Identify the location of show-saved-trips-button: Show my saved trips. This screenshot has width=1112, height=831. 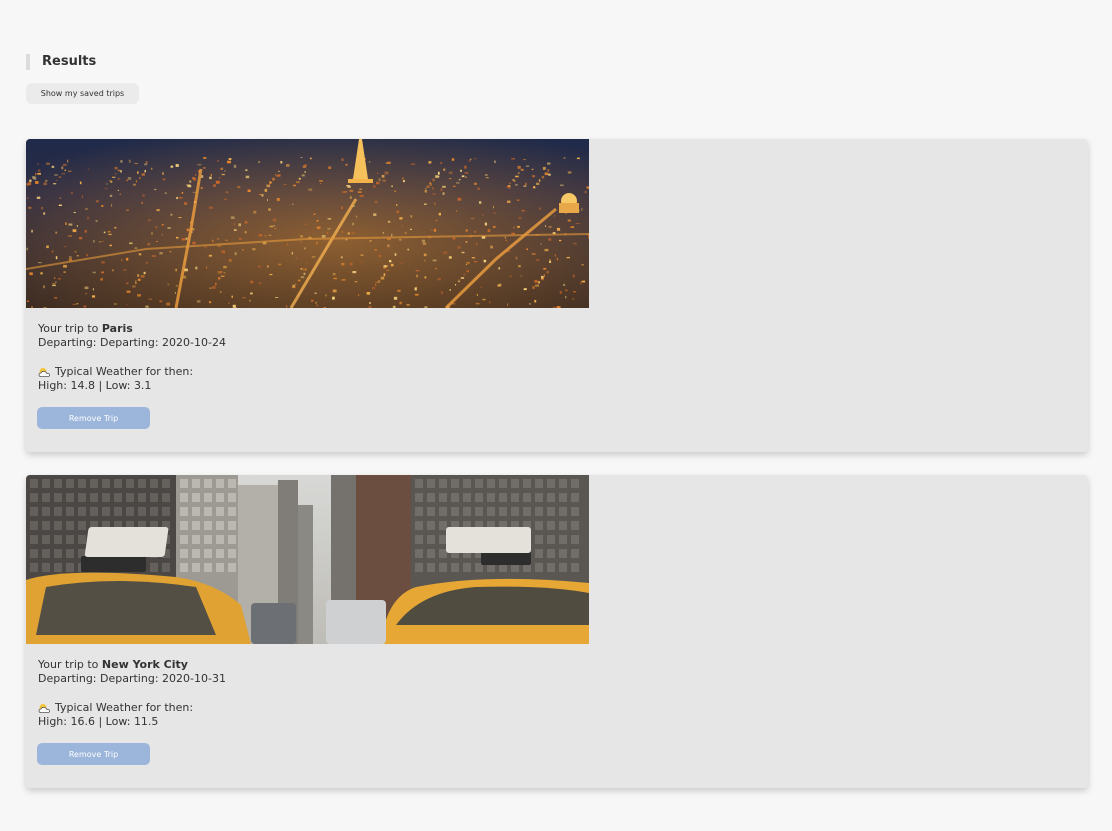
(82, 93).